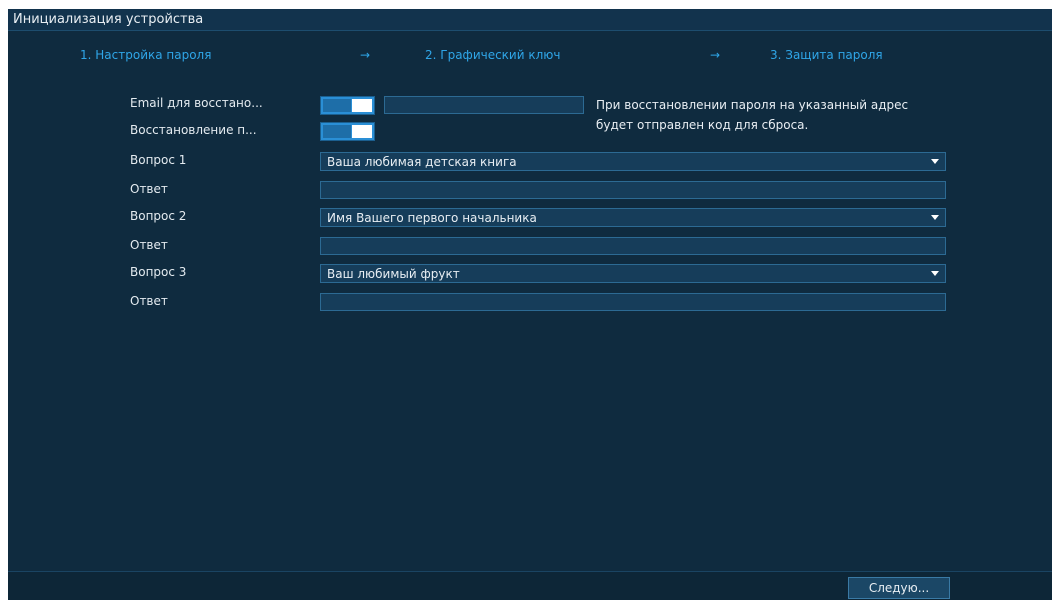 This screenshot has width=1056, height=600. What do you see at coordinates (633, 246) in the screenshot?
I see `answer-2-input` at bounding box center [633, 246].